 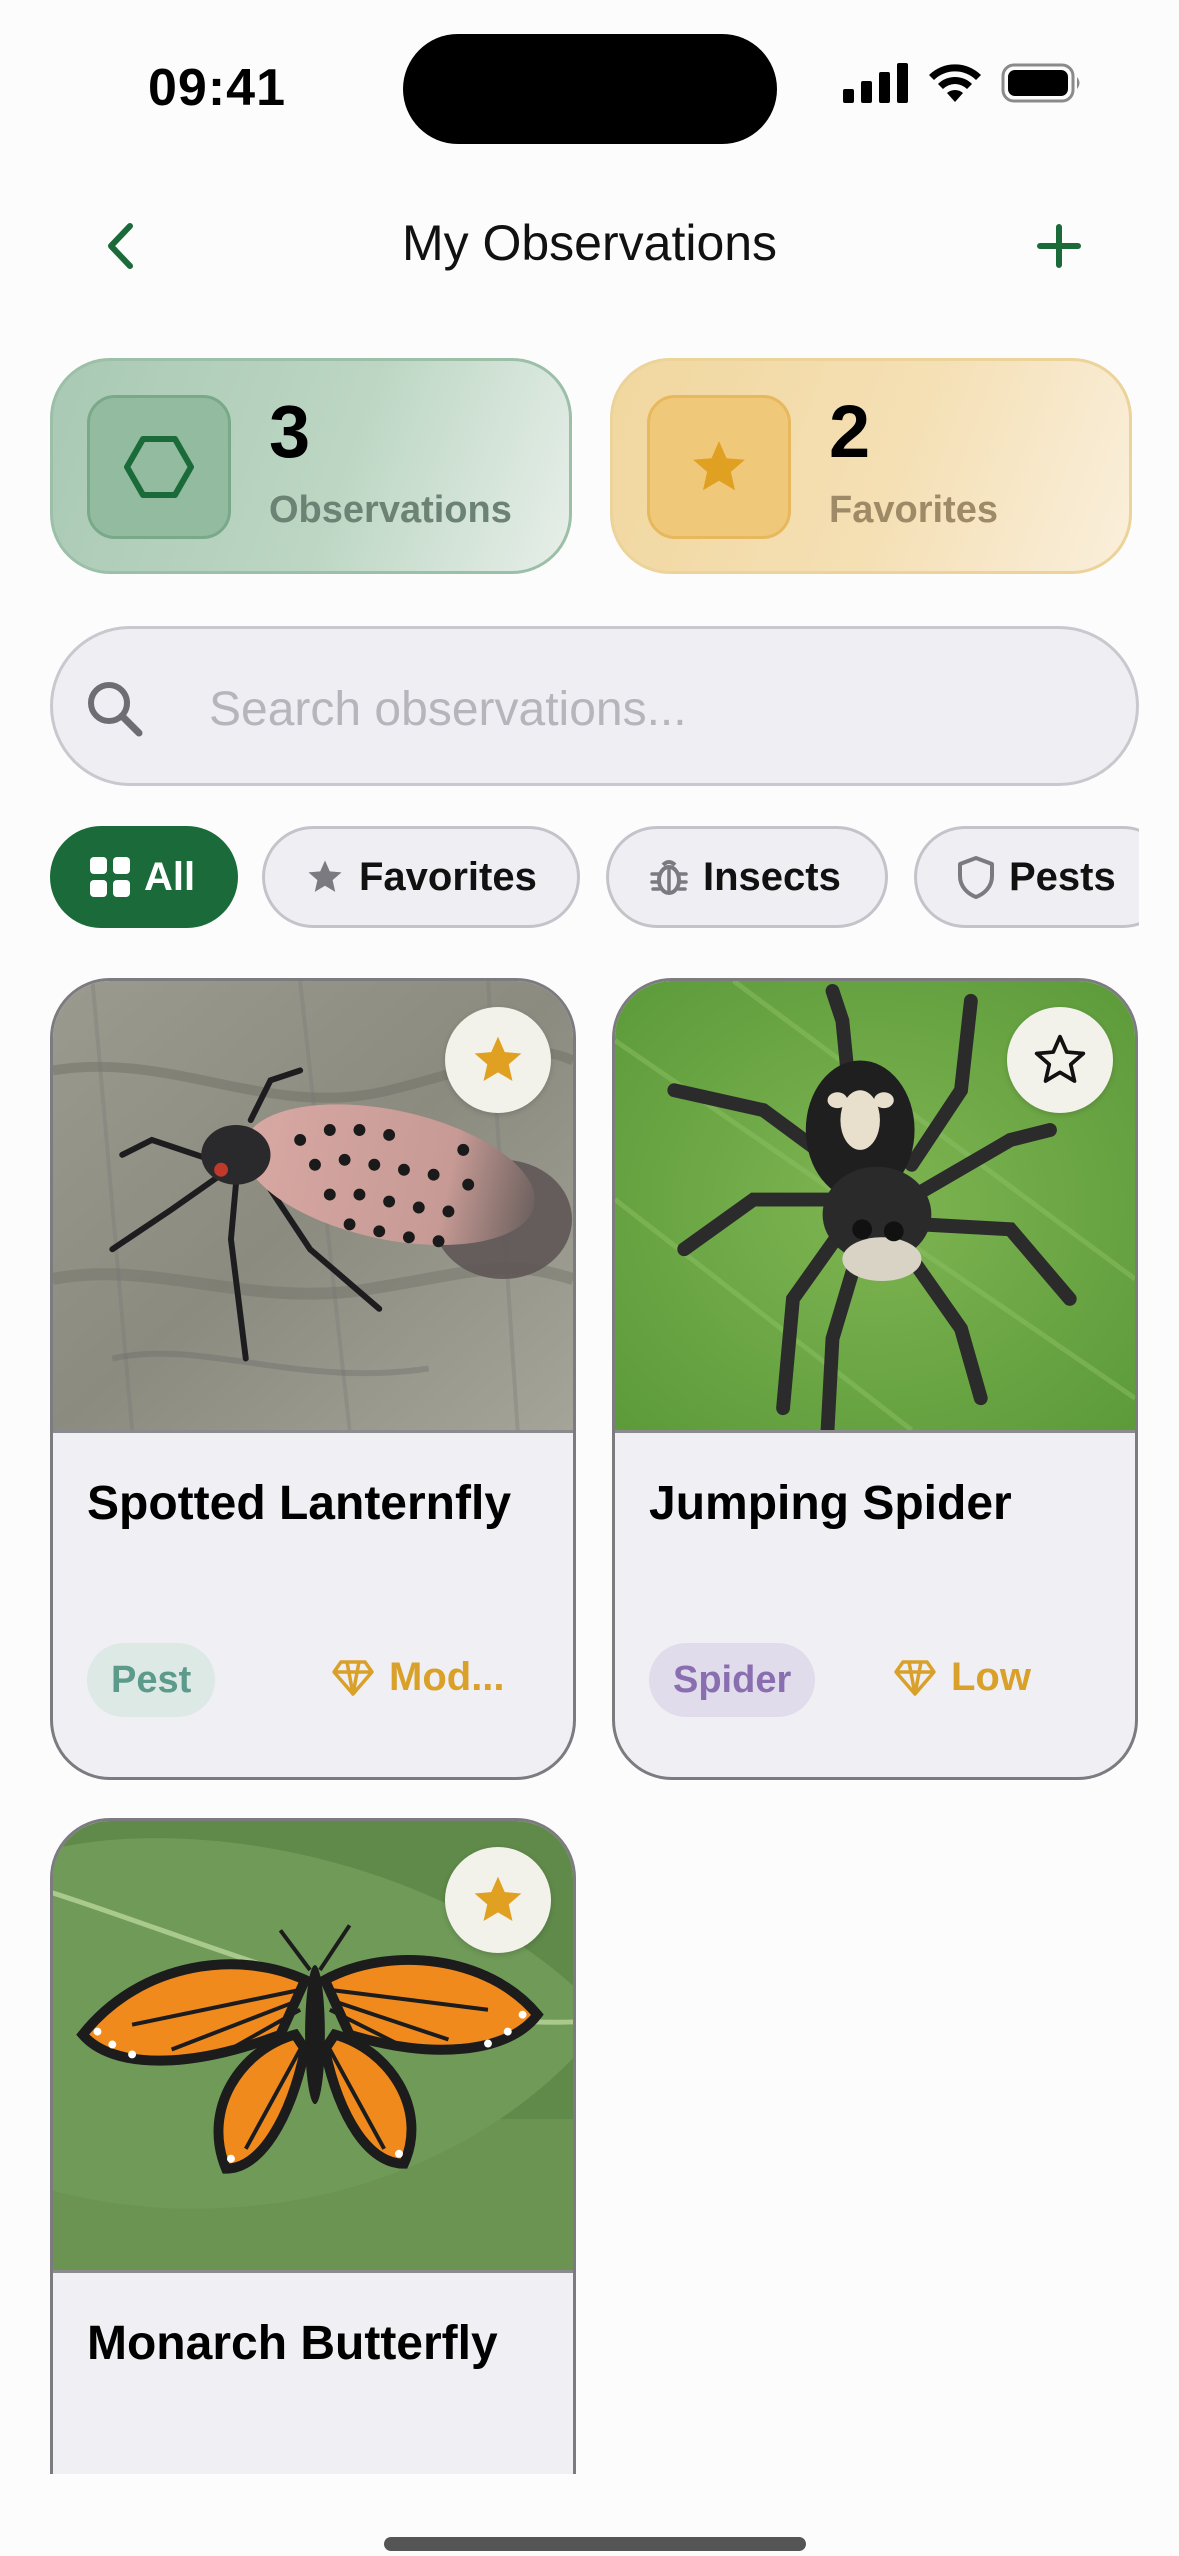 What do you see at coordinates (875, 83) in the screenshot?
I see `cellular-signal-icon` at bounding box center [875, 83].